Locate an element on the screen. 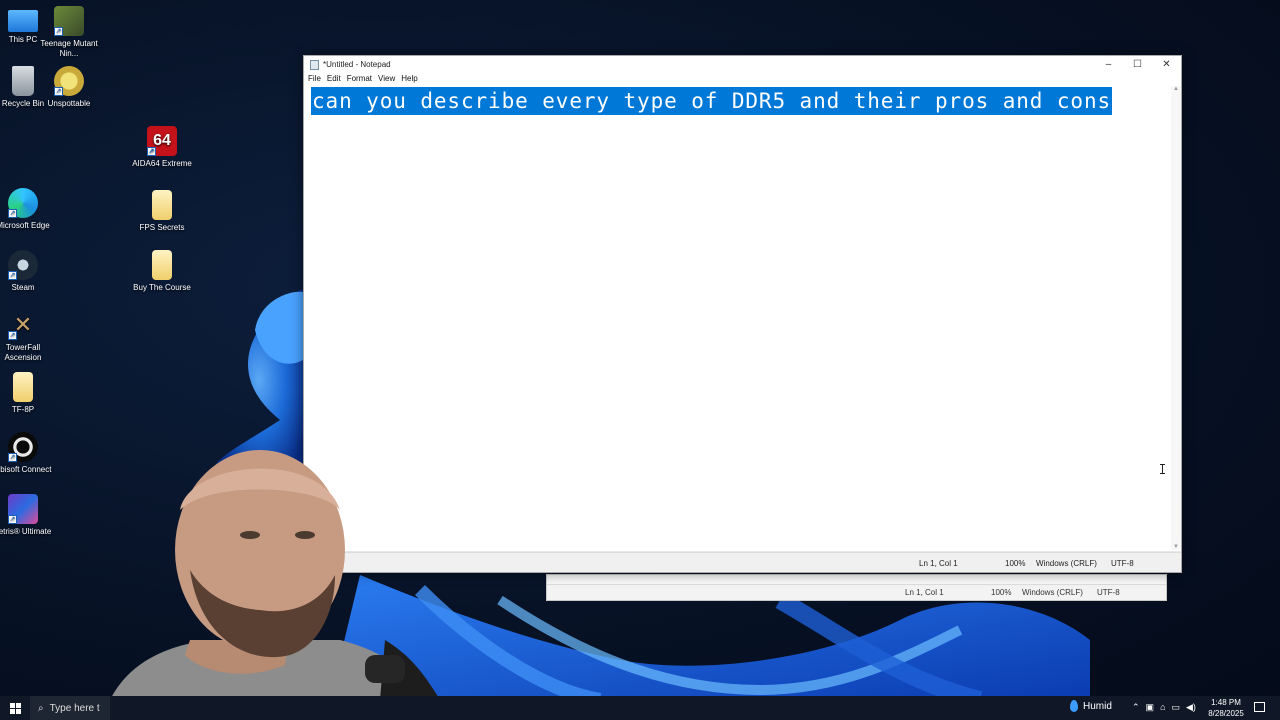 This screenshot has width=1280, height=720. desktop-icon-steam: ↗ Steam is located at coordinates (27, 271).